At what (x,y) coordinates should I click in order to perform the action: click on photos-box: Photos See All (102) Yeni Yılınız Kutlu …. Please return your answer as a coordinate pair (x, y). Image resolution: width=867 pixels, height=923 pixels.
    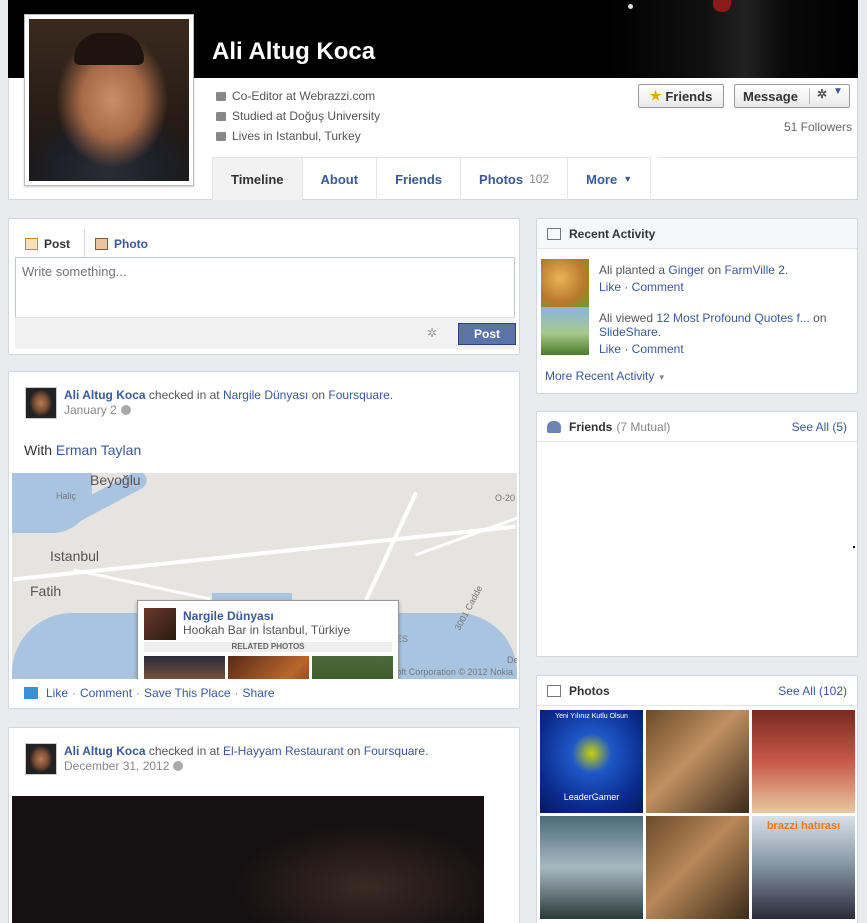
    Looking at the image, I should click on (697, 799).